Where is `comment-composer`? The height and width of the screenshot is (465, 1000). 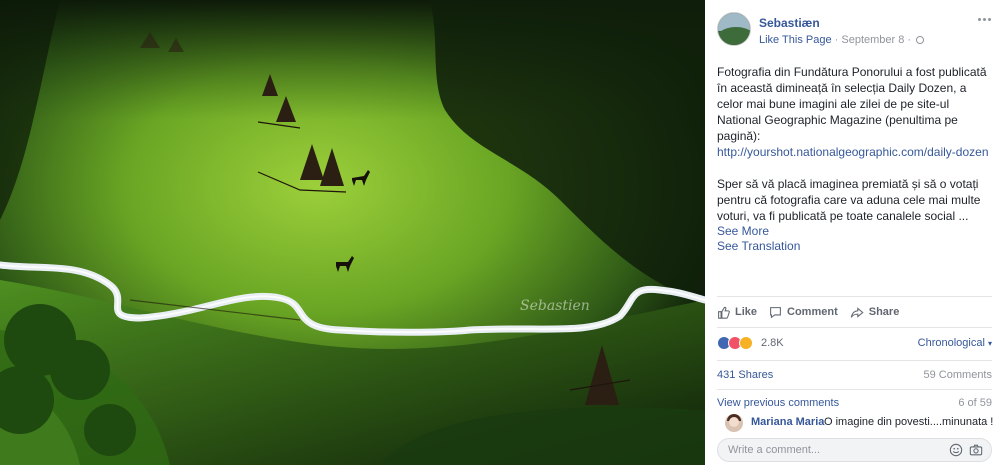 comment-composer is located at coordinates (854, 450).